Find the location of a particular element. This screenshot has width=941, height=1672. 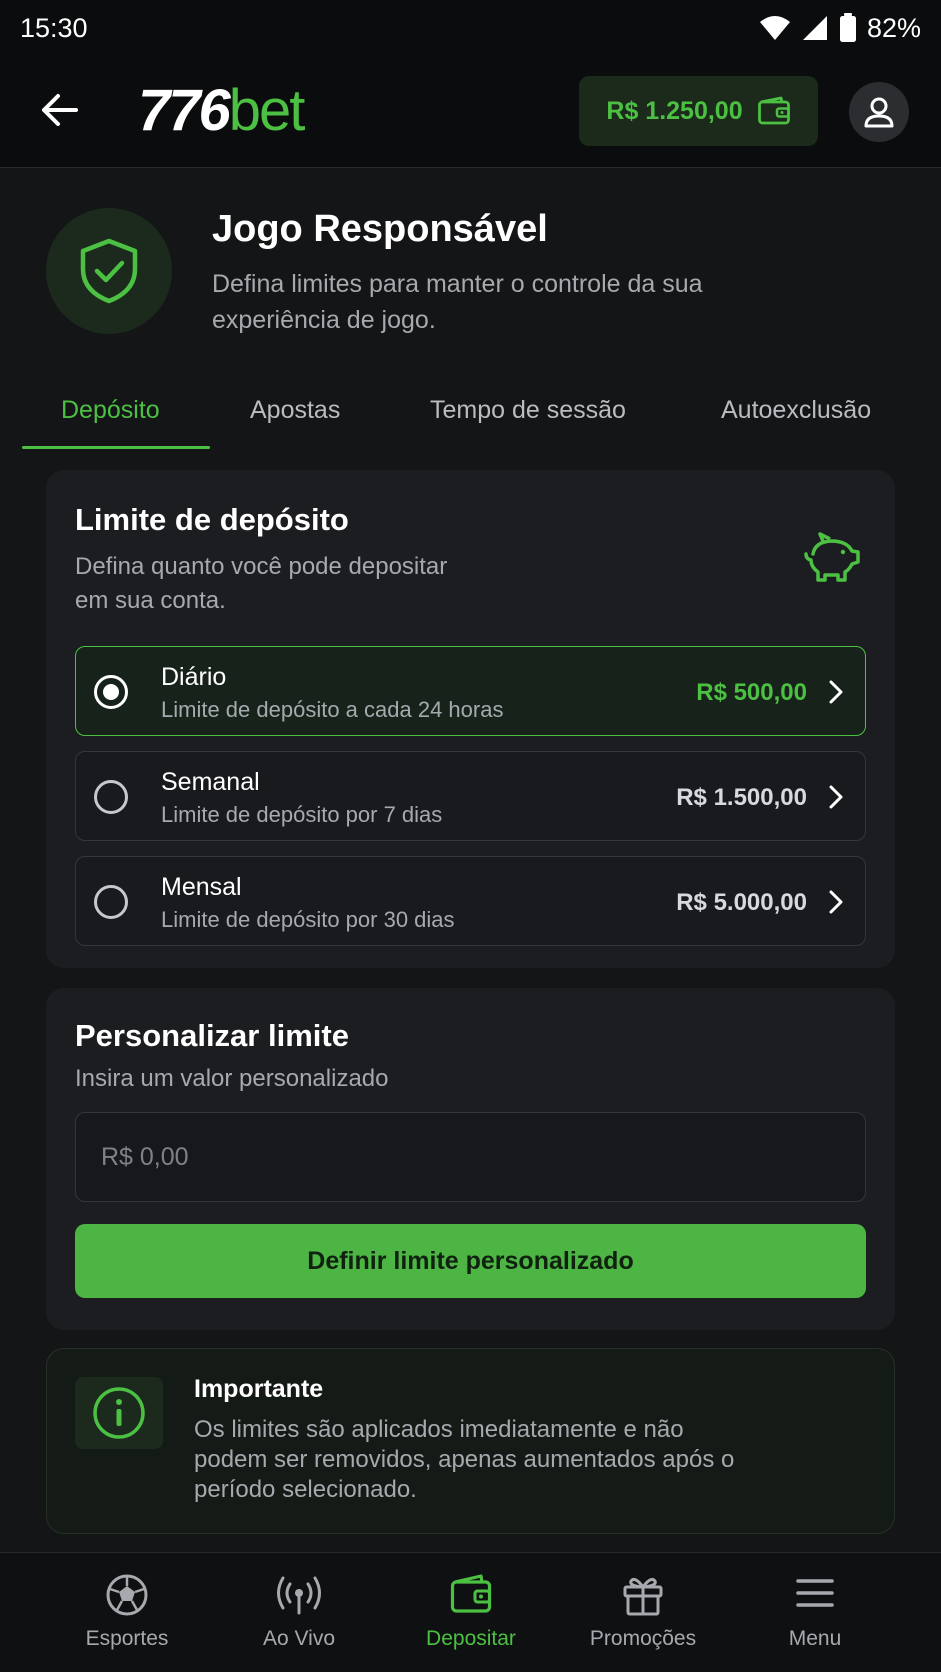

shield-badge is located at coordinates (109, 271).